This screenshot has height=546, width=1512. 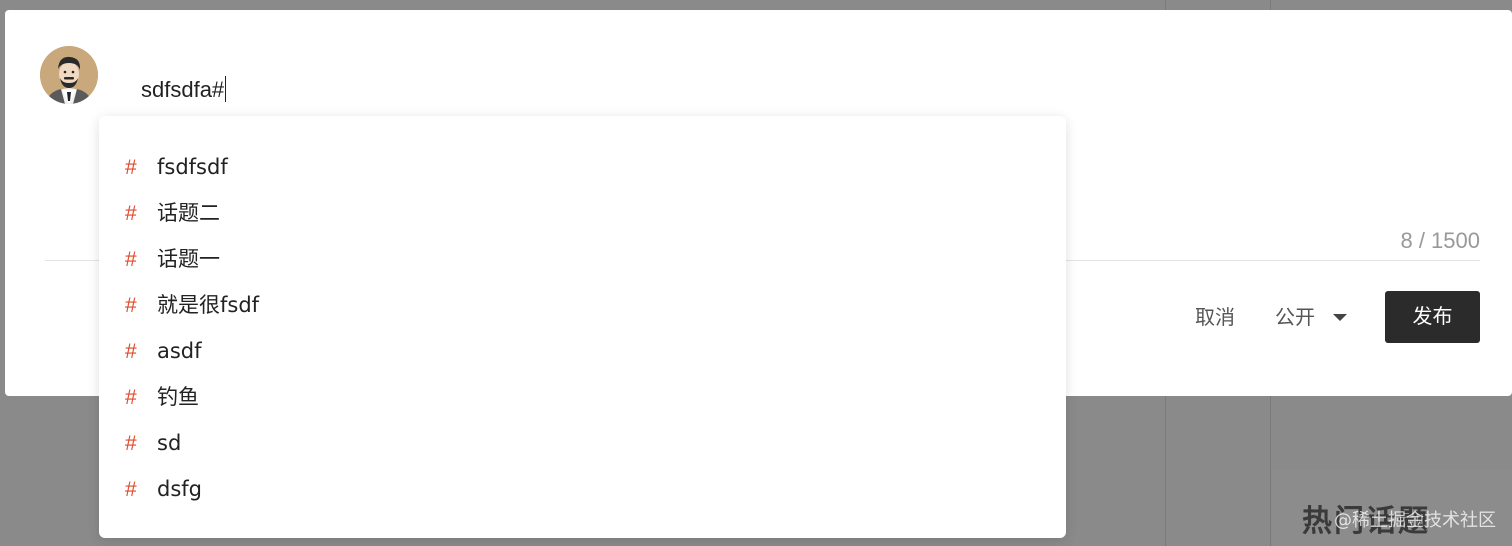 I want to click on avatar, so click(x=69, y=75).